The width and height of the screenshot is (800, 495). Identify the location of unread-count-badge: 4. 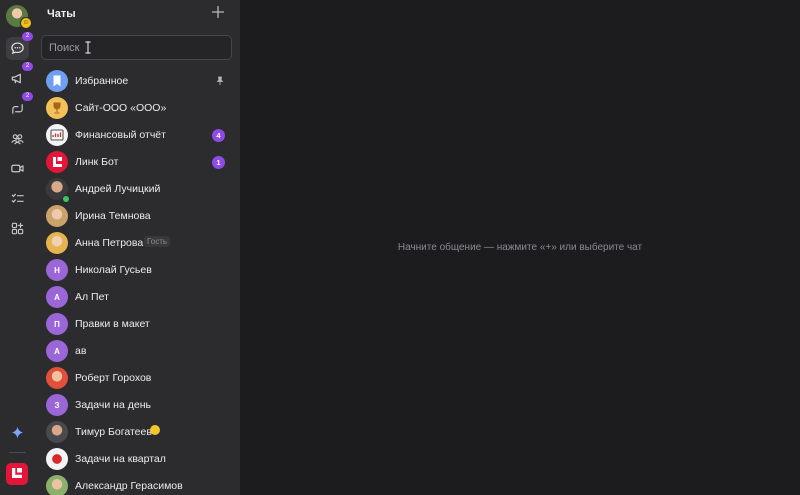
(218, 135).